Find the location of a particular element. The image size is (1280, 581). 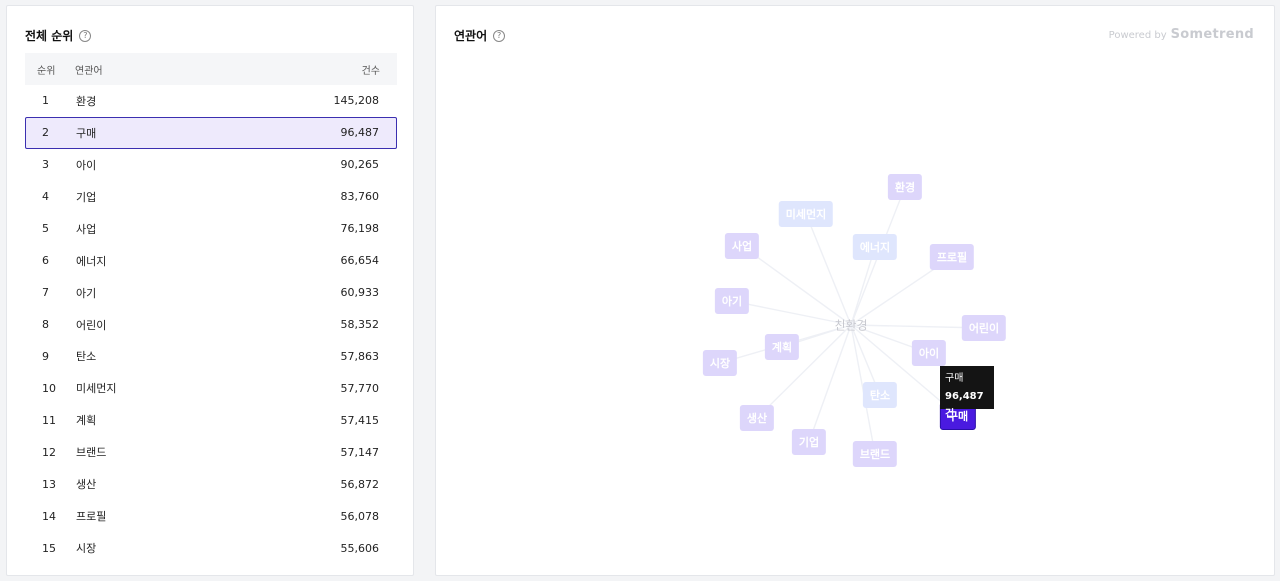

cell-count: 66,654 is located at coordinates (360, 261).